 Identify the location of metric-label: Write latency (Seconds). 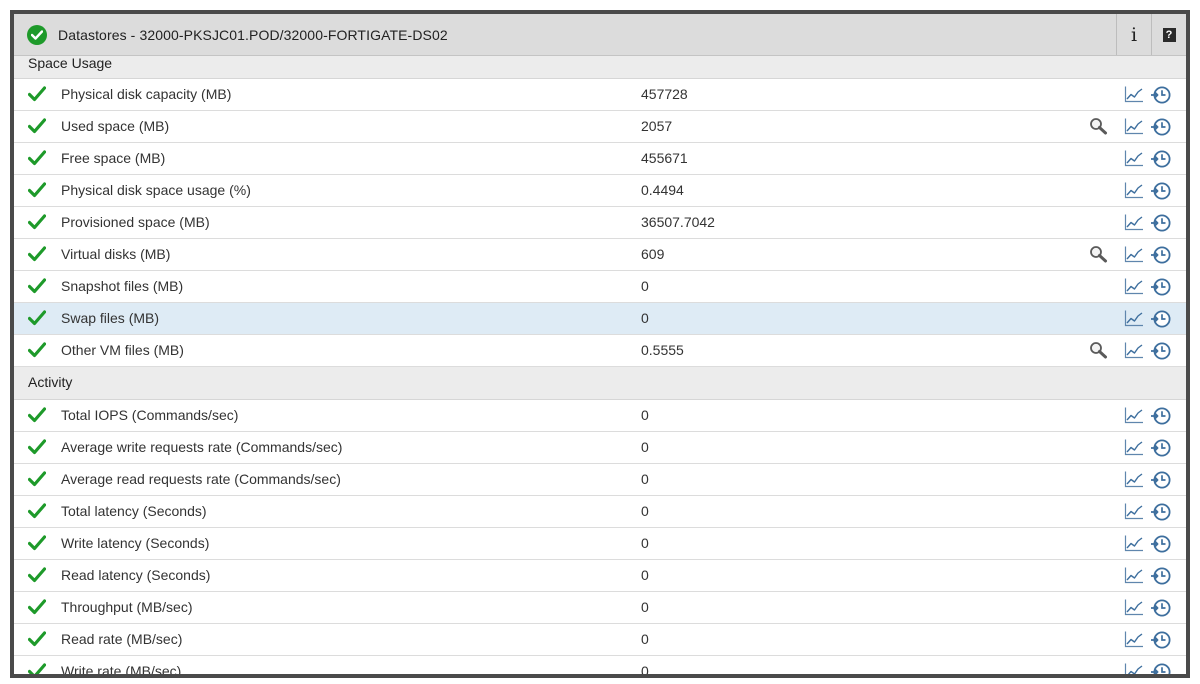
(135, 543).